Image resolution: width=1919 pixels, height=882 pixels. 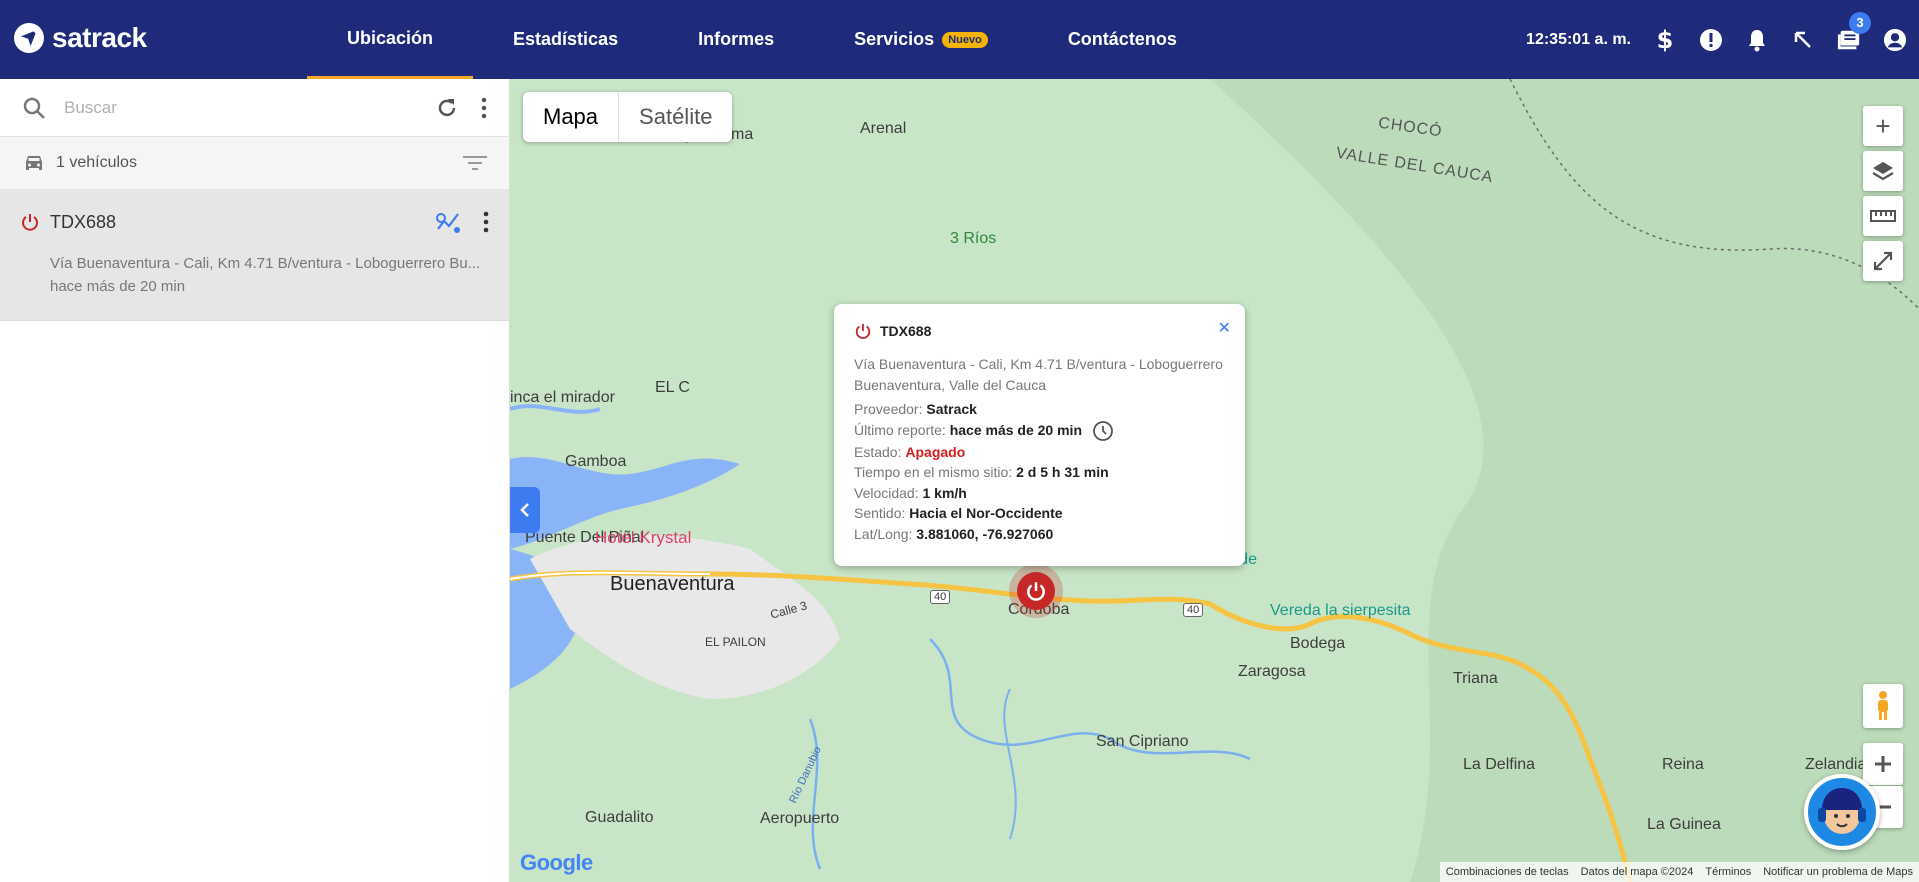 I want to click on brand-logo: satrack, so click(x=80, y=38).